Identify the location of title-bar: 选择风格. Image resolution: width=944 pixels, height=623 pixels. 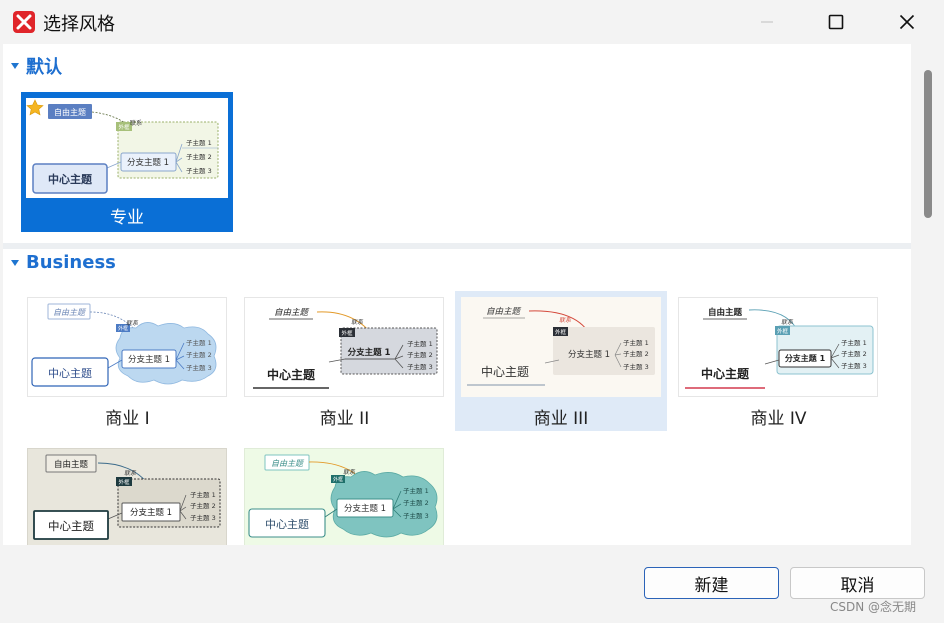
(472, 22).